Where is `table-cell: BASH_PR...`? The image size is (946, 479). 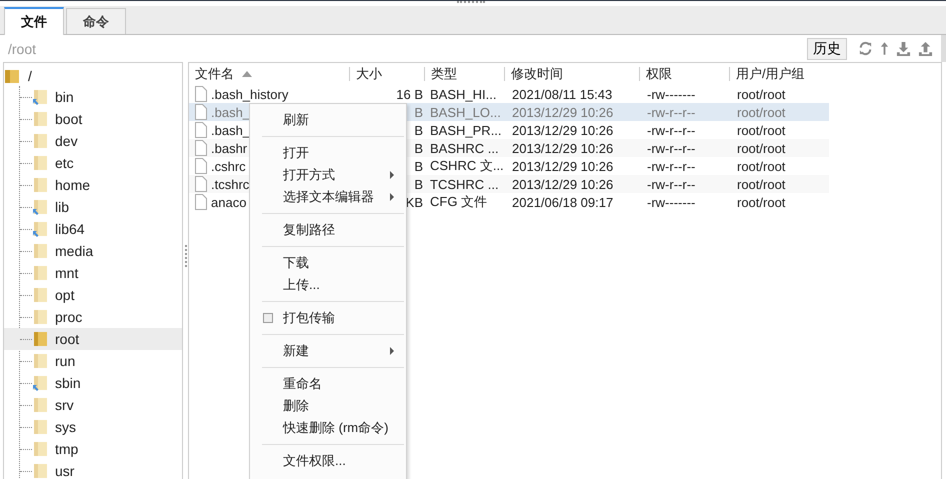 table-cell: BASH_PR... is located at coordinates (466, 130).